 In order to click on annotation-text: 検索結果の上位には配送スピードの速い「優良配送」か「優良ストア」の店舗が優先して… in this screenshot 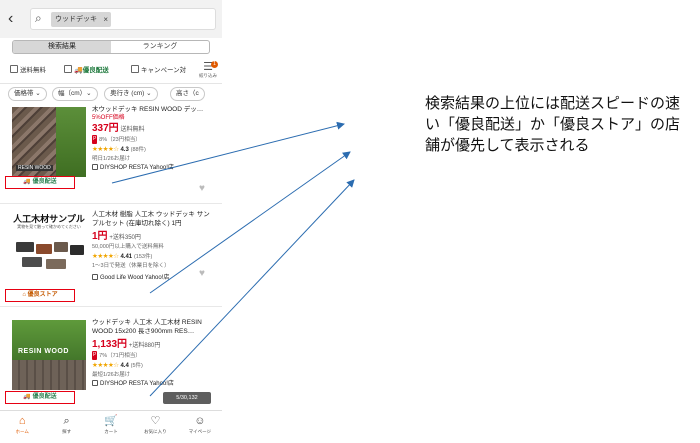, I will do `click(553, 124)`.